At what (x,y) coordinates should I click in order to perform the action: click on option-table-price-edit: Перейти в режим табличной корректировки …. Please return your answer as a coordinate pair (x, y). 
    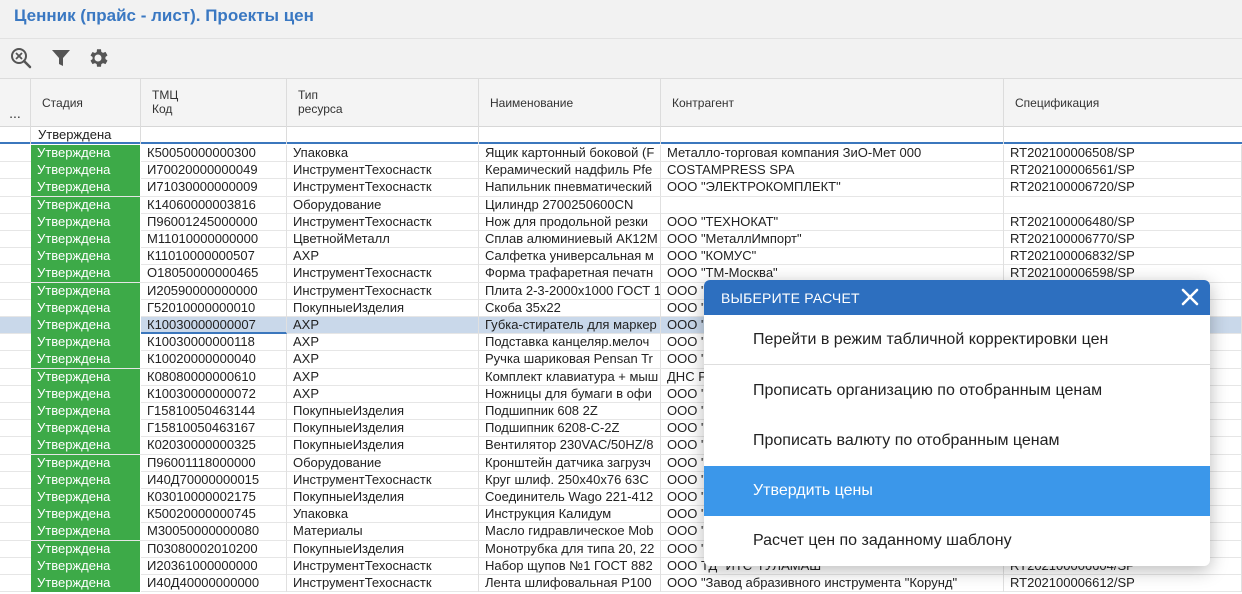
    Looking at the image, I should click on (957, 340).